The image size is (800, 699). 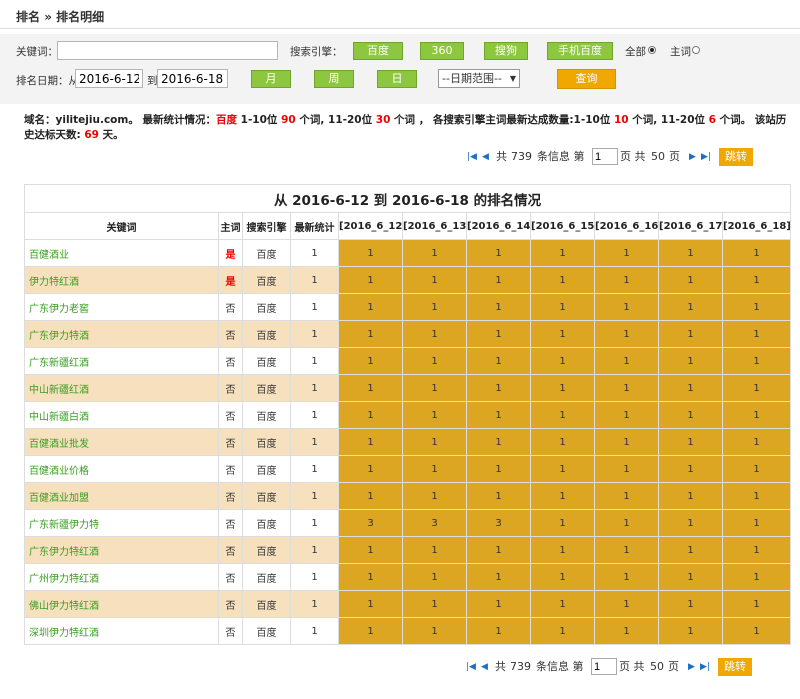 I want to click on period-day-button: 日, so click(x=397, y=79).